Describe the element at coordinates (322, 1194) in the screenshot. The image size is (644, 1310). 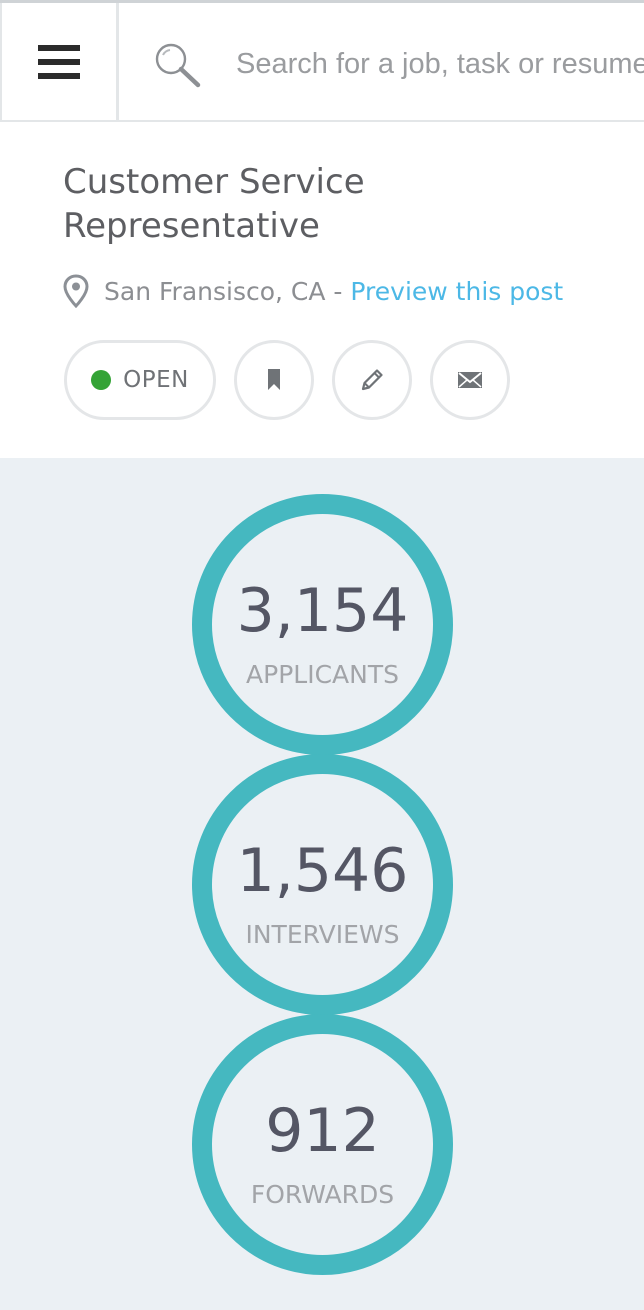
I see `stat-label: FORWARDS` at that location.